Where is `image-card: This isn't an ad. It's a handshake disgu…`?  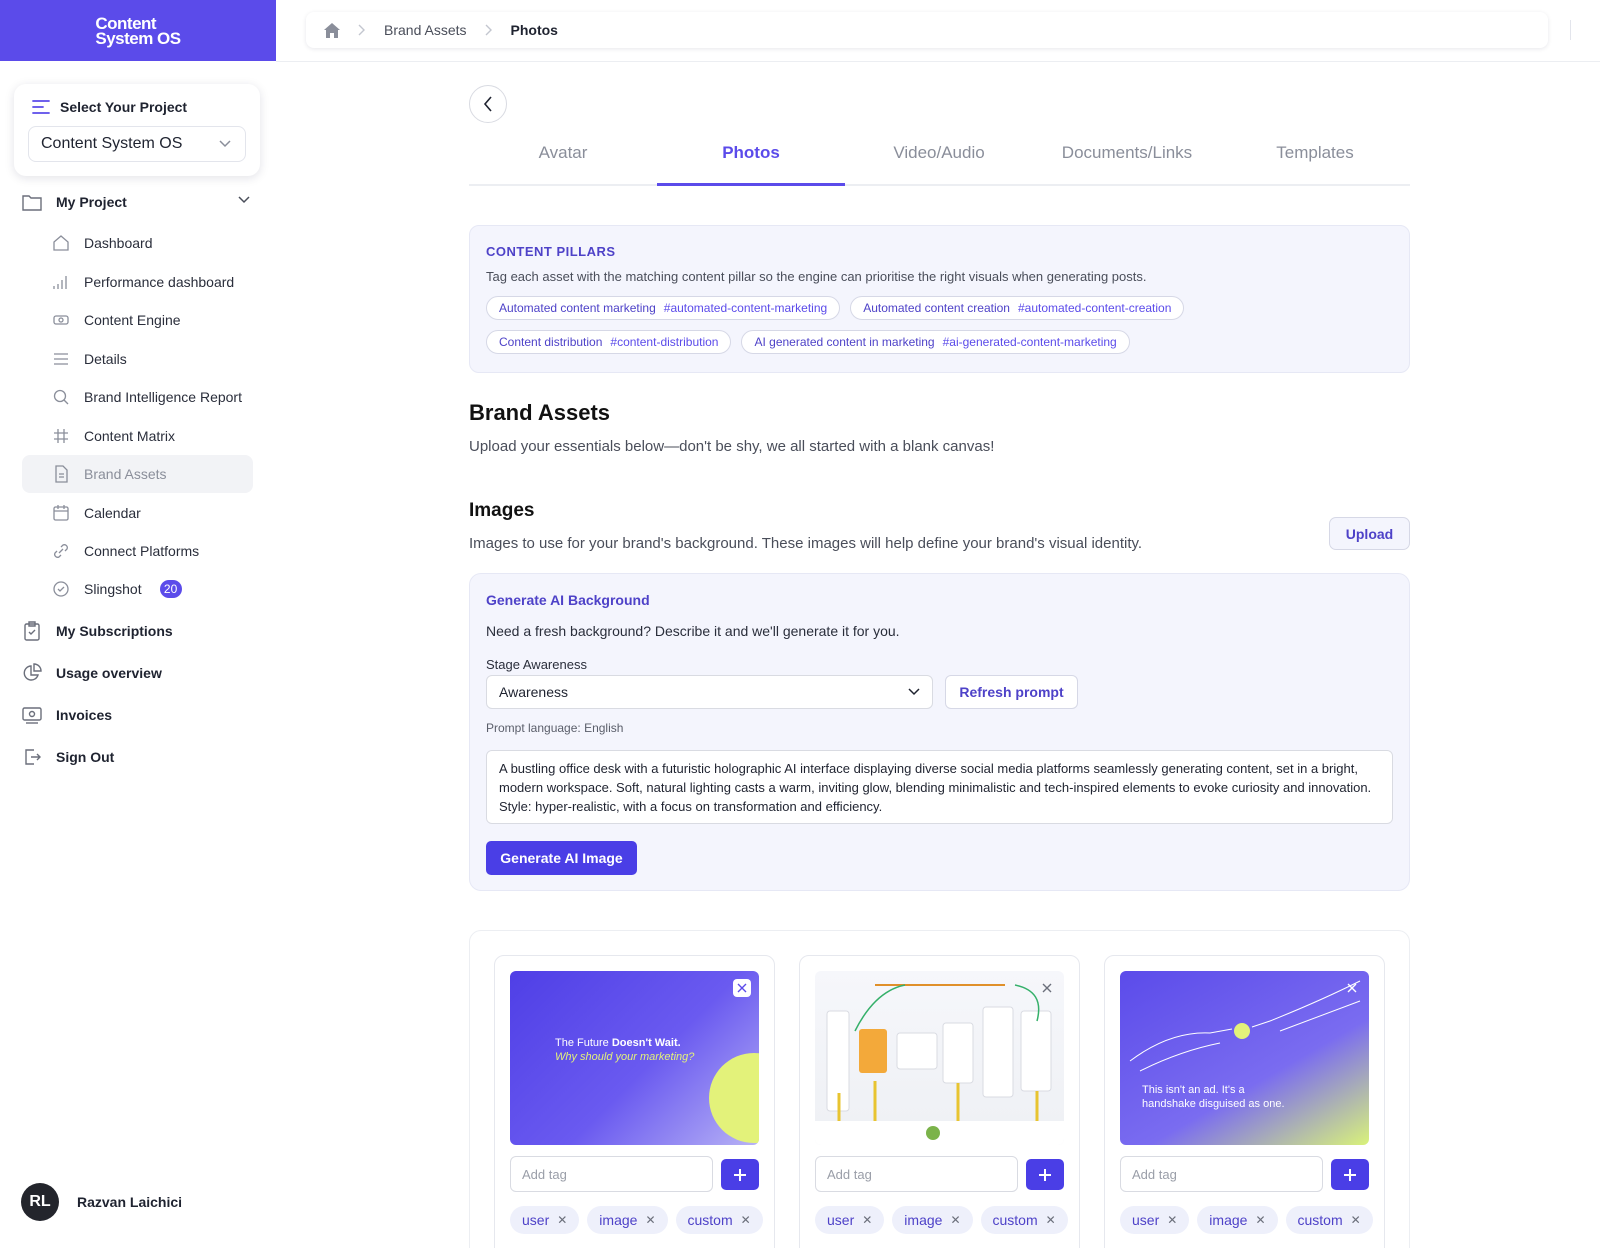
image-card: This isn't an ad. It's a handshake disgu… is located at coordinates (1244, 1101).